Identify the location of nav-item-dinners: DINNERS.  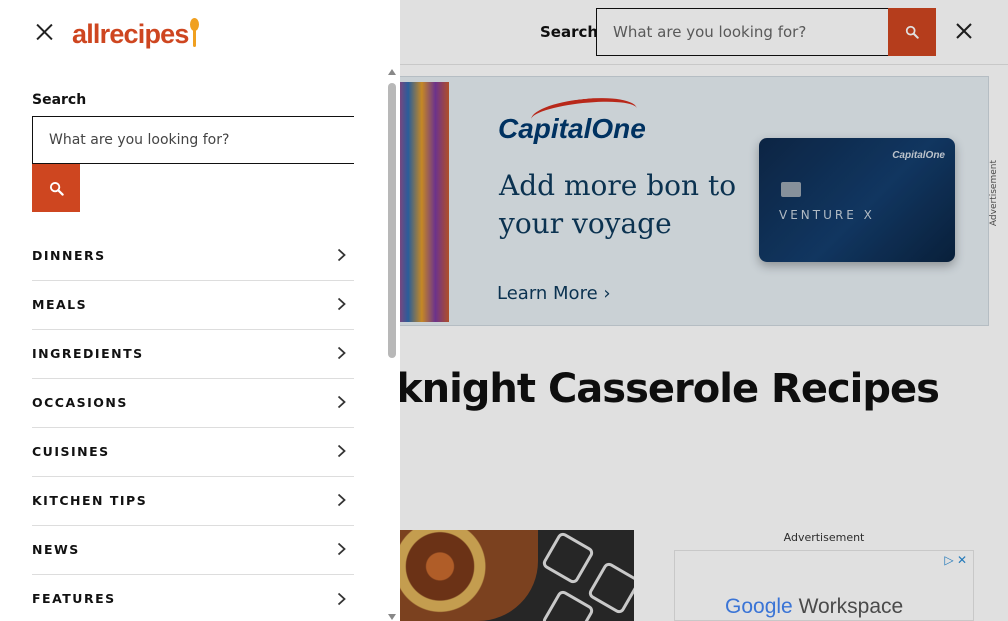
(193, 256).